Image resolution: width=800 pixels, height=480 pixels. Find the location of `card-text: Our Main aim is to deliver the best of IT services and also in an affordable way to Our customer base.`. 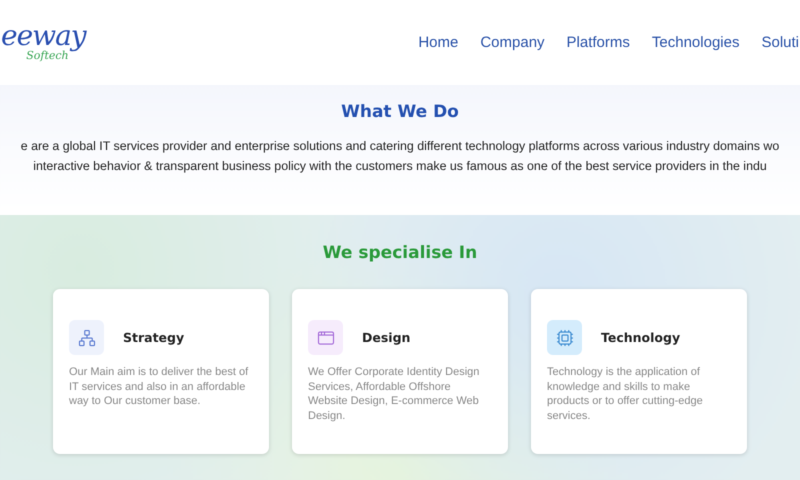

card-text: Our Main aim is to deliver the best of IT services and also in an affordable way to Our customer base. is located at coordinates (159, 386).